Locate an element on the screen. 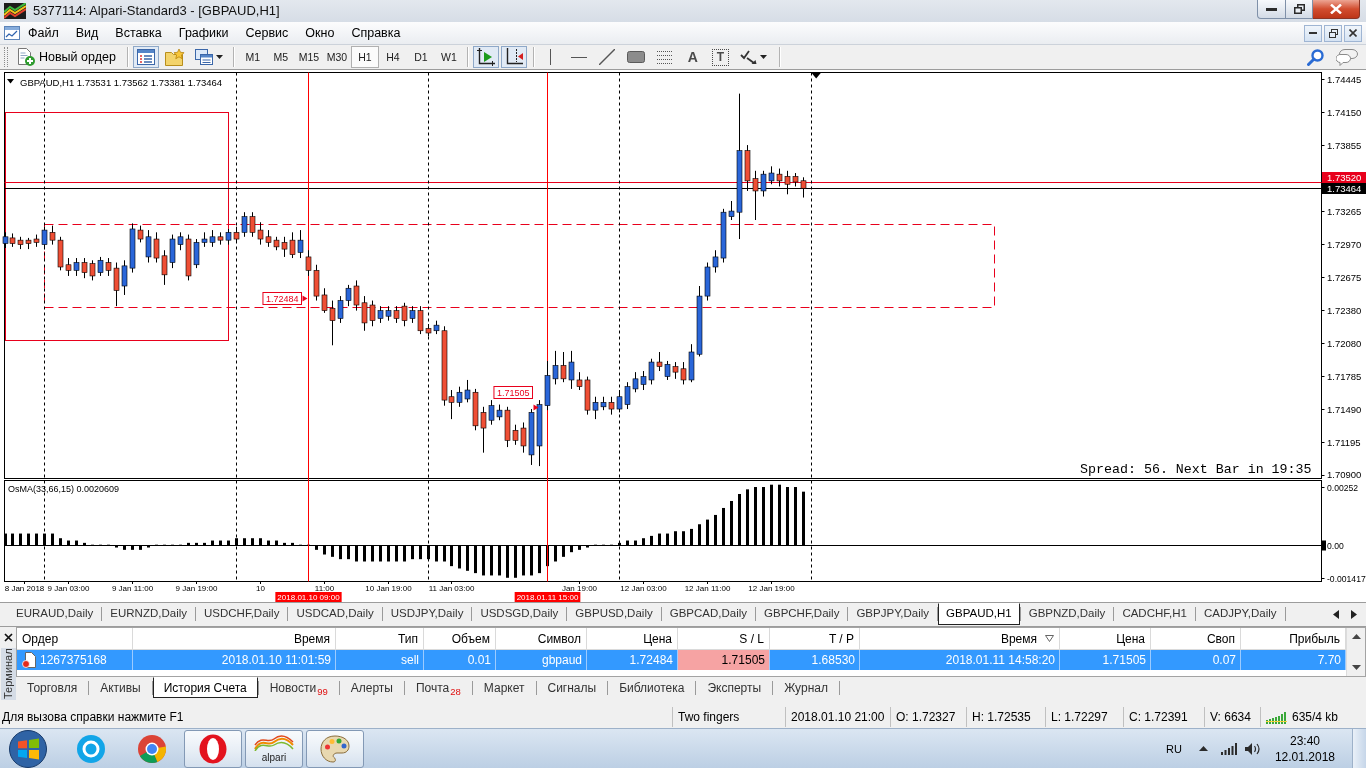 The image size is (1366, 768). order-number: 1267375168 is located at coordinates (73, 660).